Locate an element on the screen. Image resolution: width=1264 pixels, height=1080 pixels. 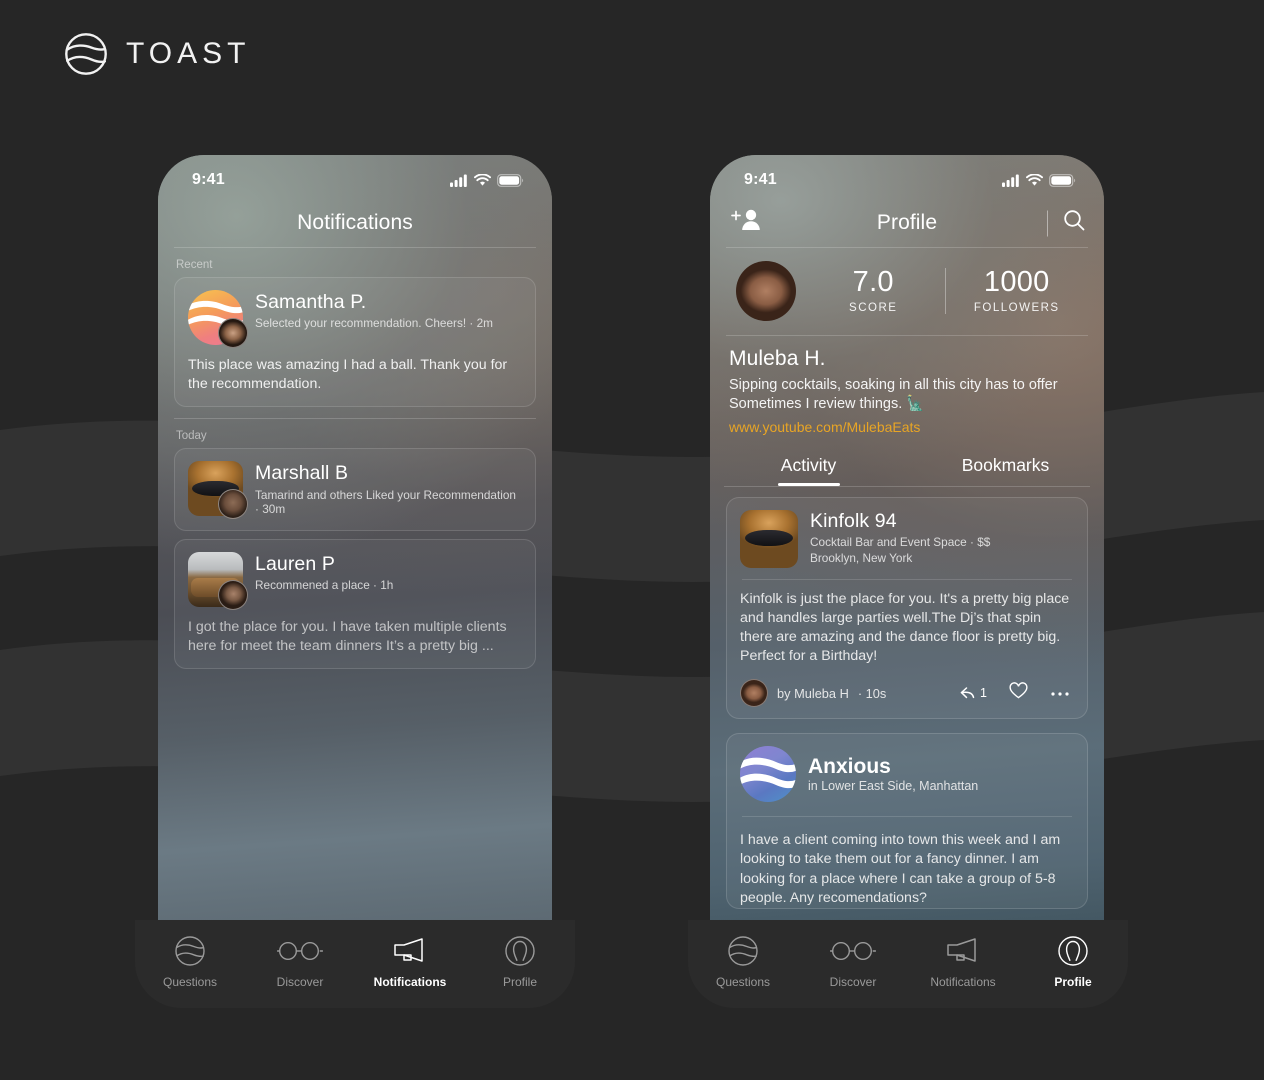
tab-bar-left: Questions Discover Notifications Profile is located at coordinates (355, 964).